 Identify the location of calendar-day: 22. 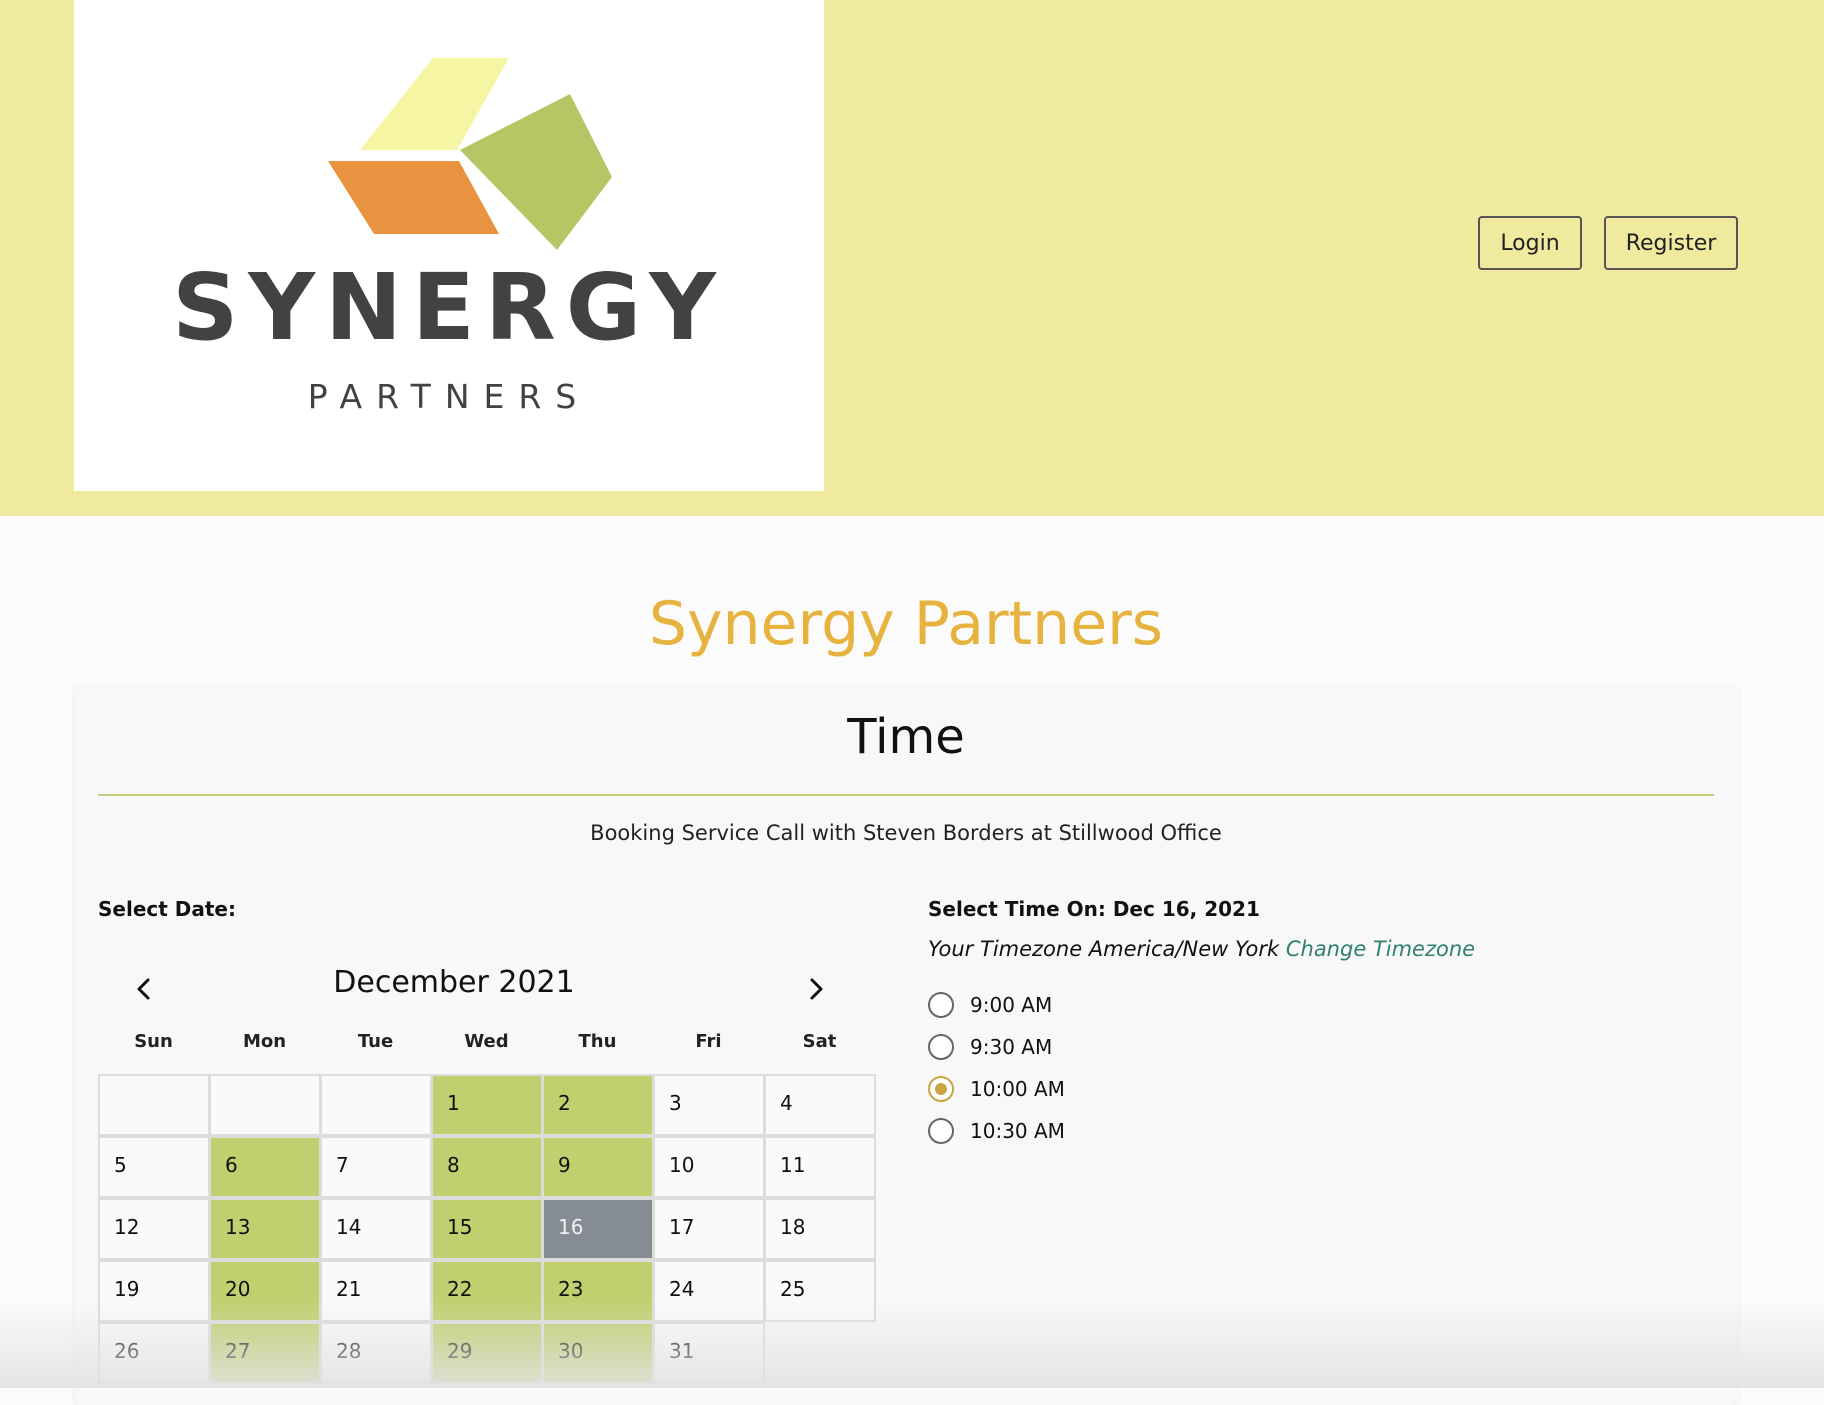
(487, 1291).